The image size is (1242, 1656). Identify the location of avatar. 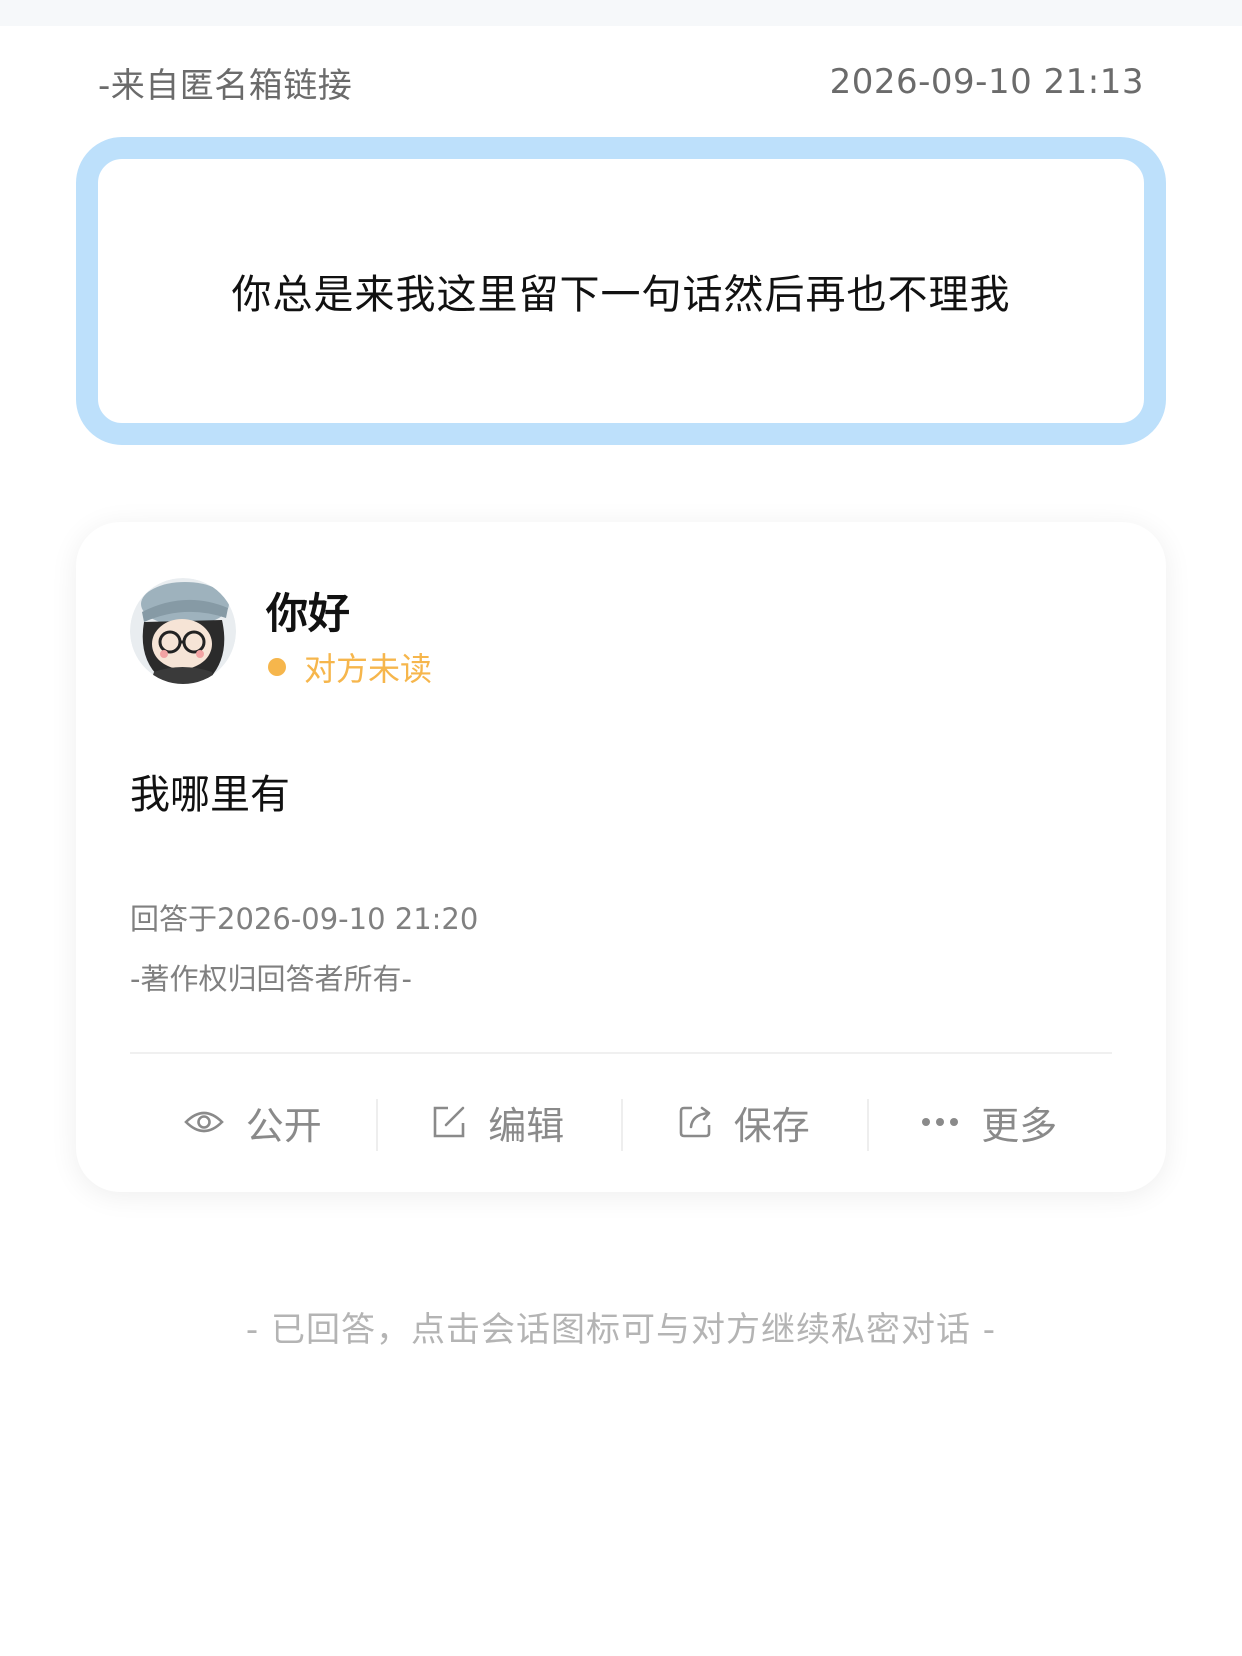
(183, 631).